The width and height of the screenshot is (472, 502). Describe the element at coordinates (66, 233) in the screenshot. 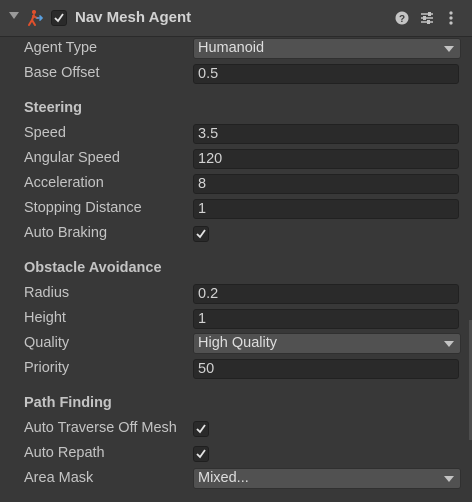

I see `auto-braking-label: Auto Braking` at that location.